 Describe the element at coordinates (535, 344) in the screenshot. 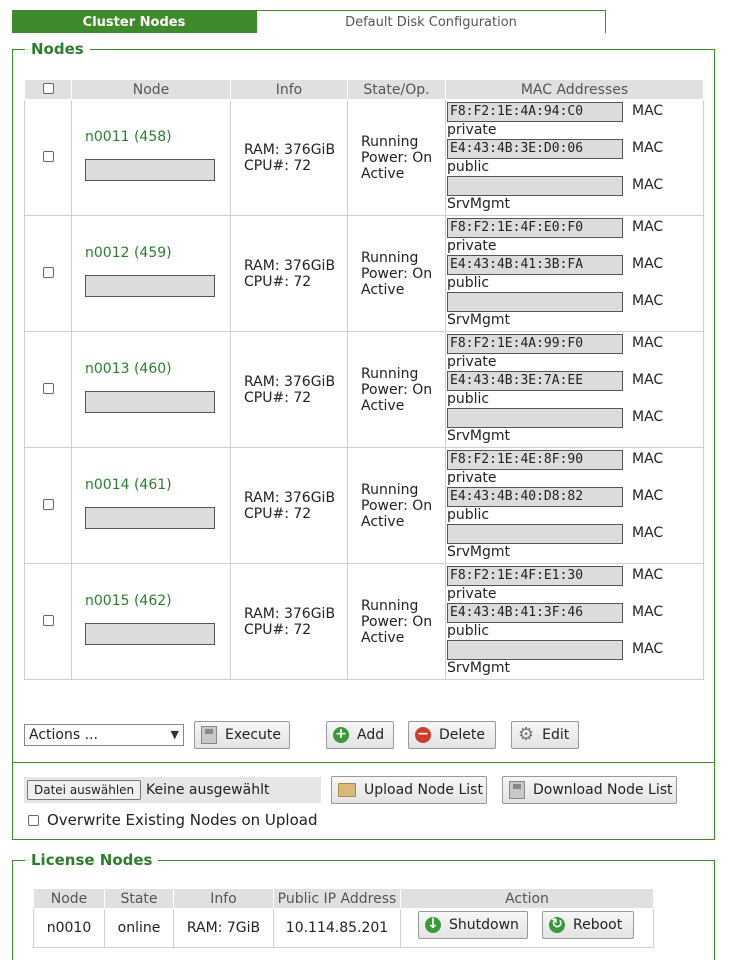

I see `mac-input: F8:F2:1E:4A:99:F0` at that location.